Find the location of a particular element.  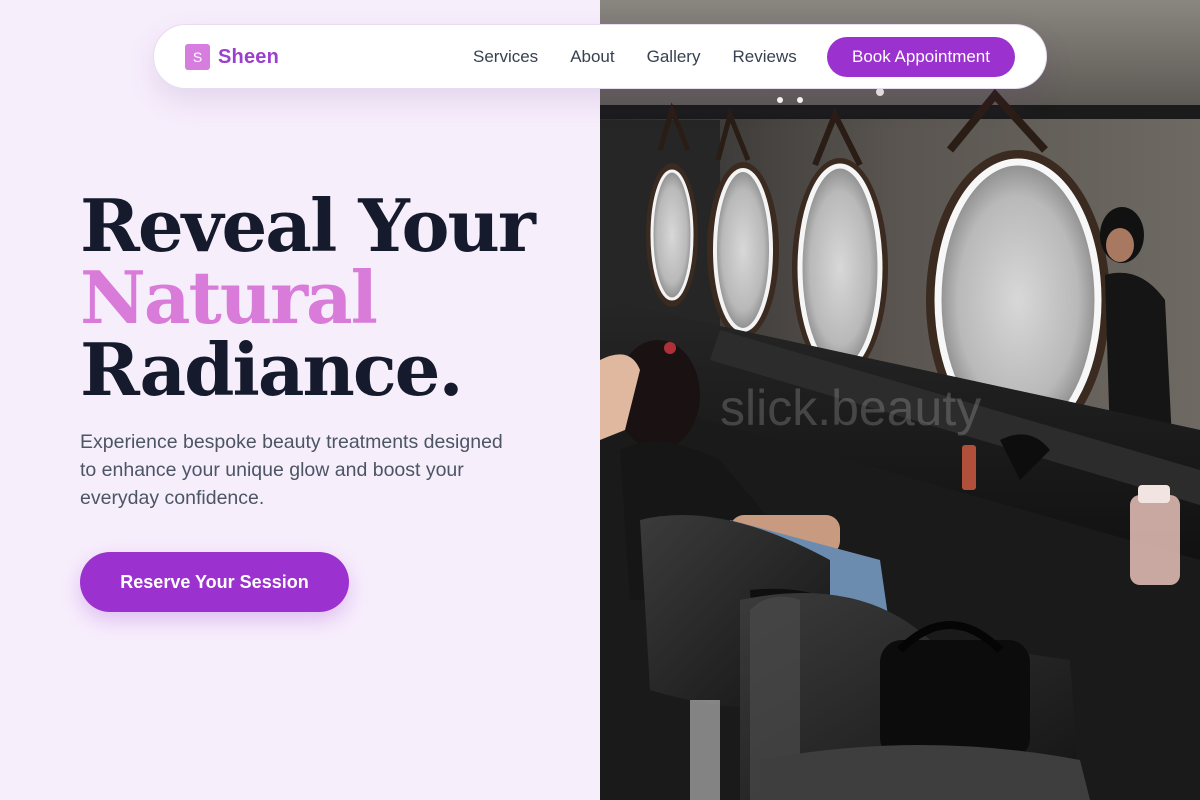

hero-title: Reveal Your Natural Radiance. is located at coordinates (308, 297).